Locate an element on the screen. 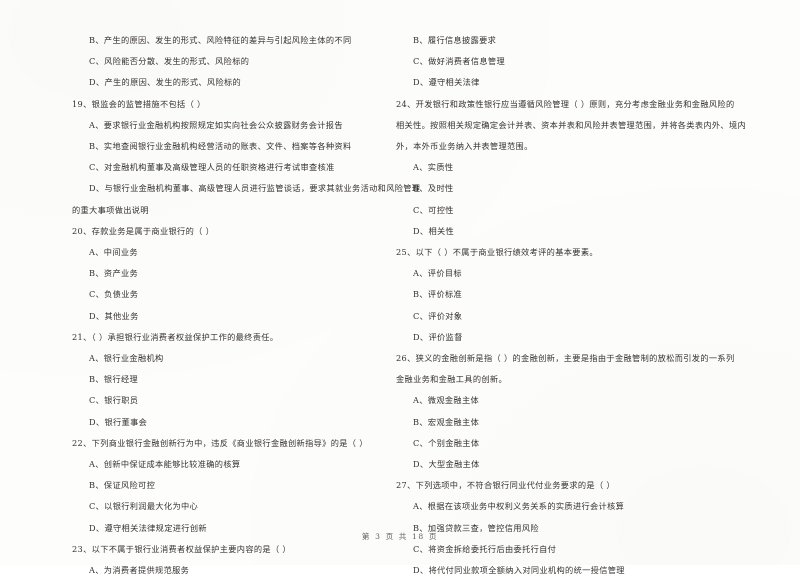 Image resolution: width=800 pixels, height=581 pixels. q24-stem-cont2: 外，本外币业务纳入并表管理范围。 is located at coordinates (464, 146).